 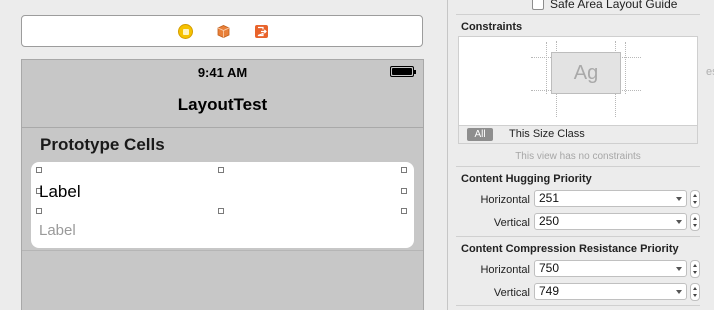 What do you see at coordinates (614, 5) in the screenshot?
I see `safe-area-label: Safe Area Layout Guide` at bounding box center [614, 5].